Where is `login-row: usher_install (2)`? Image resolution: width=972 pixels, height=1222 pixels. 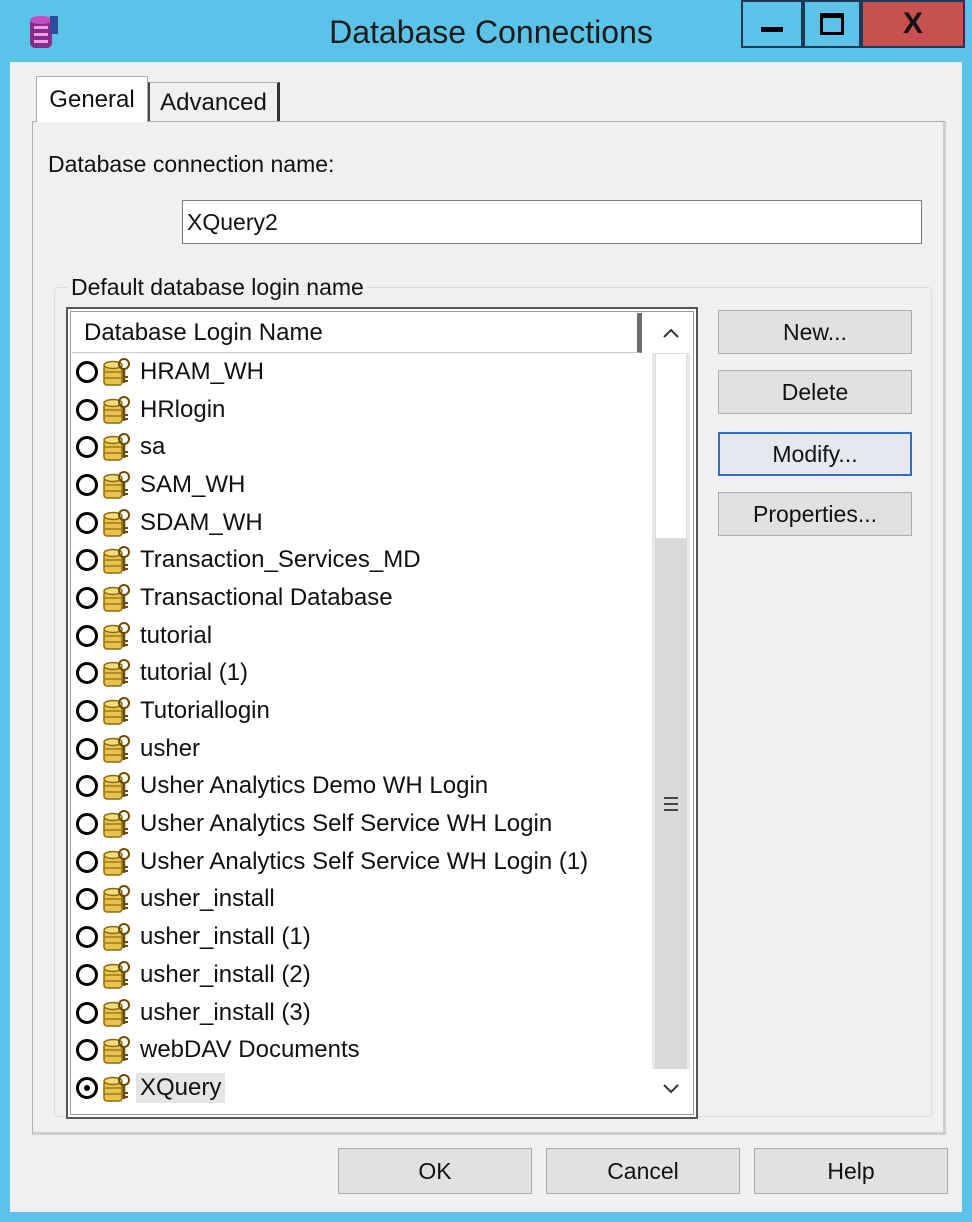
login-row: usher_install (2) is located at coordinates (359, 975).